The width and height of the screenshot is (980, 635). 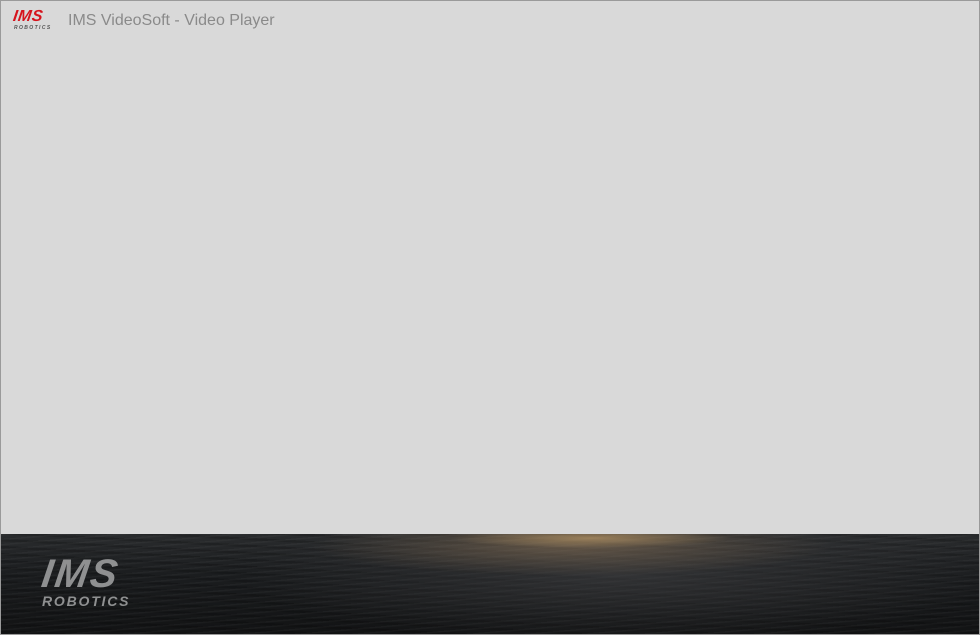 What do you see at coordinates (28, 16) in the screenshot?
I see `logo-word: IMS` at bounding box center [28, 16].